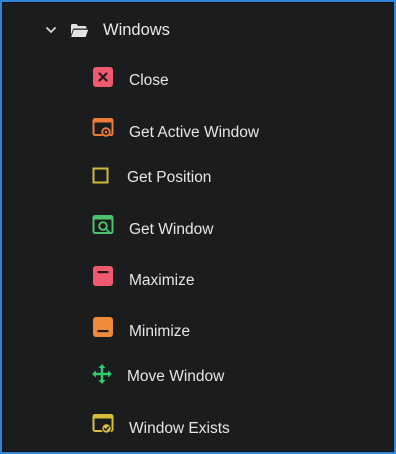  Describe the element at coordinates (169, 177) in the screenshot. I see `tree-item-label: Get Position` at that location.